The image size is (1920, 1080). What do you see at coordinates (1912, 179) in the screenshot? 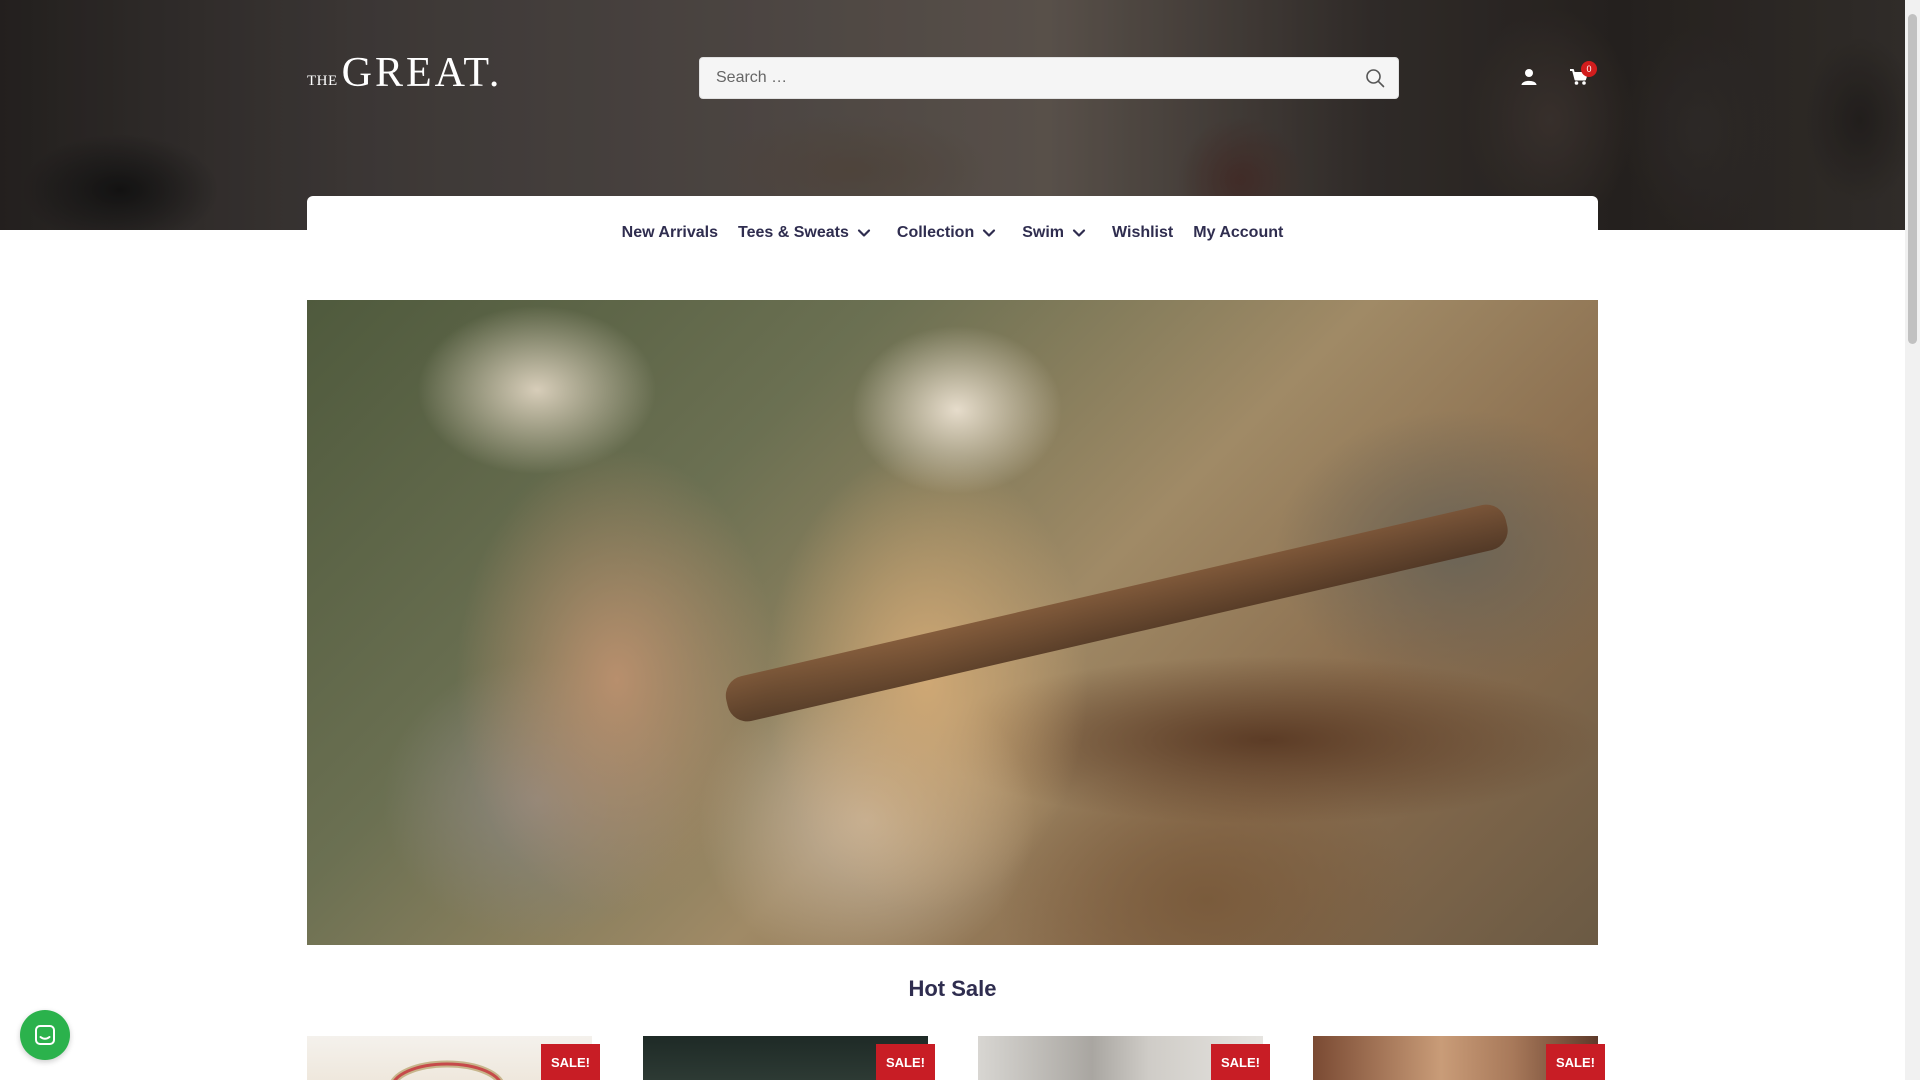
I see `scrollbar-thumb` at bounding box center [1912, 179].